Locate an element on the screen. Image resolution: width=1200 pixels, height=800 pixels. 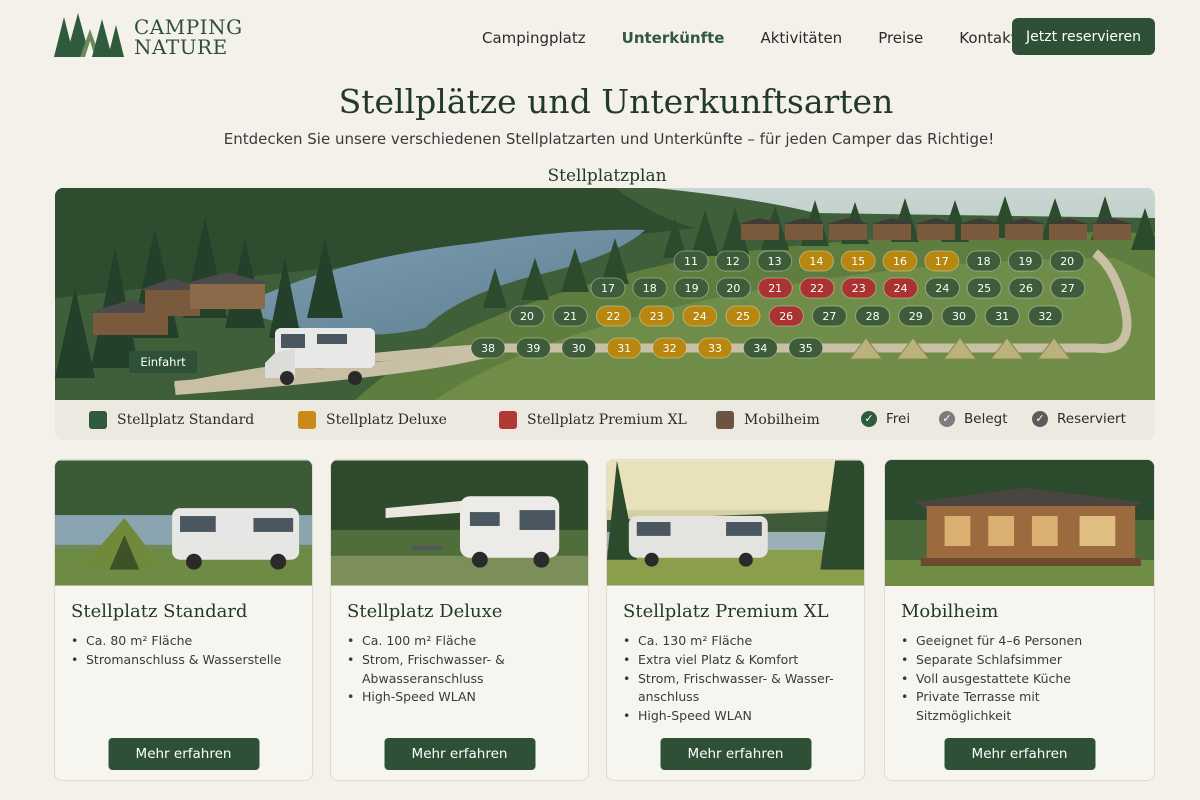
pine-trees-tent-icon is located at coordinates (89, 35).